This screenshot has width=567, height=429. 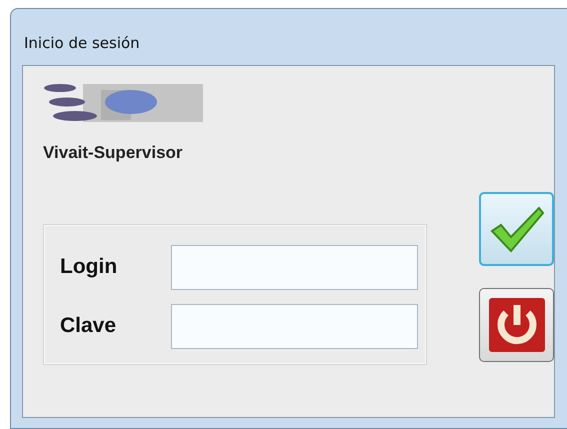 I want to click on check-icon, so click(x=516, y=229).